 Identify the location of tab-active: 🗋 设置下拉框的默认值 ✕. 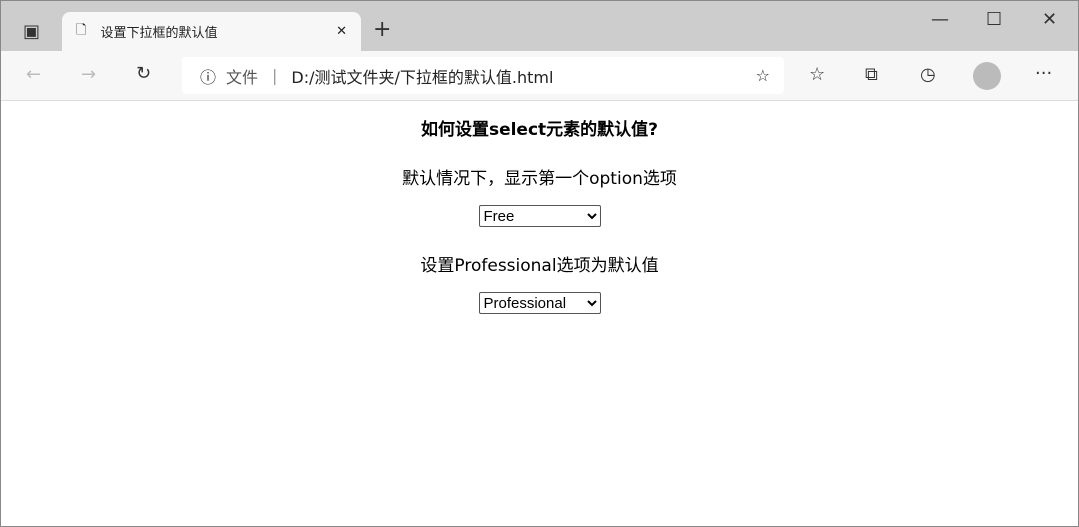
(211, 31).